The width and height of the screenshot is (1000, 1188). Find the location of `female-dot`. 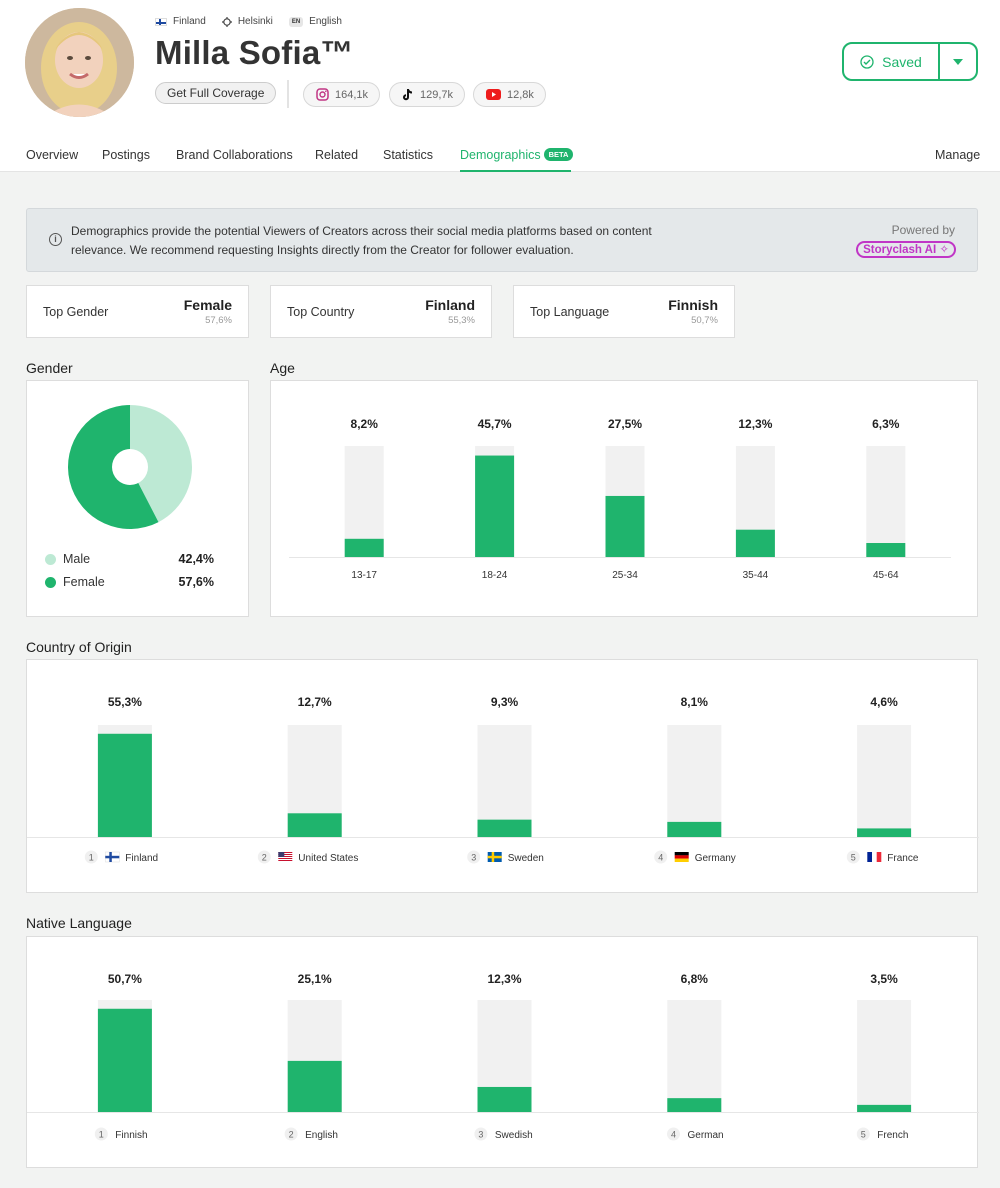

female-dot is located at coordinates (50, 582).